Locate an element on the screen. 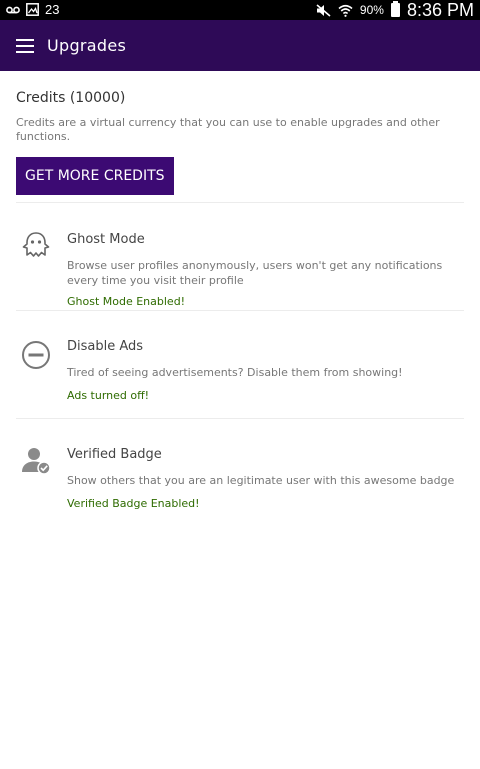 This screenshot has height=769, width=480. no-entry-icon is located at coordinates (36, 355).